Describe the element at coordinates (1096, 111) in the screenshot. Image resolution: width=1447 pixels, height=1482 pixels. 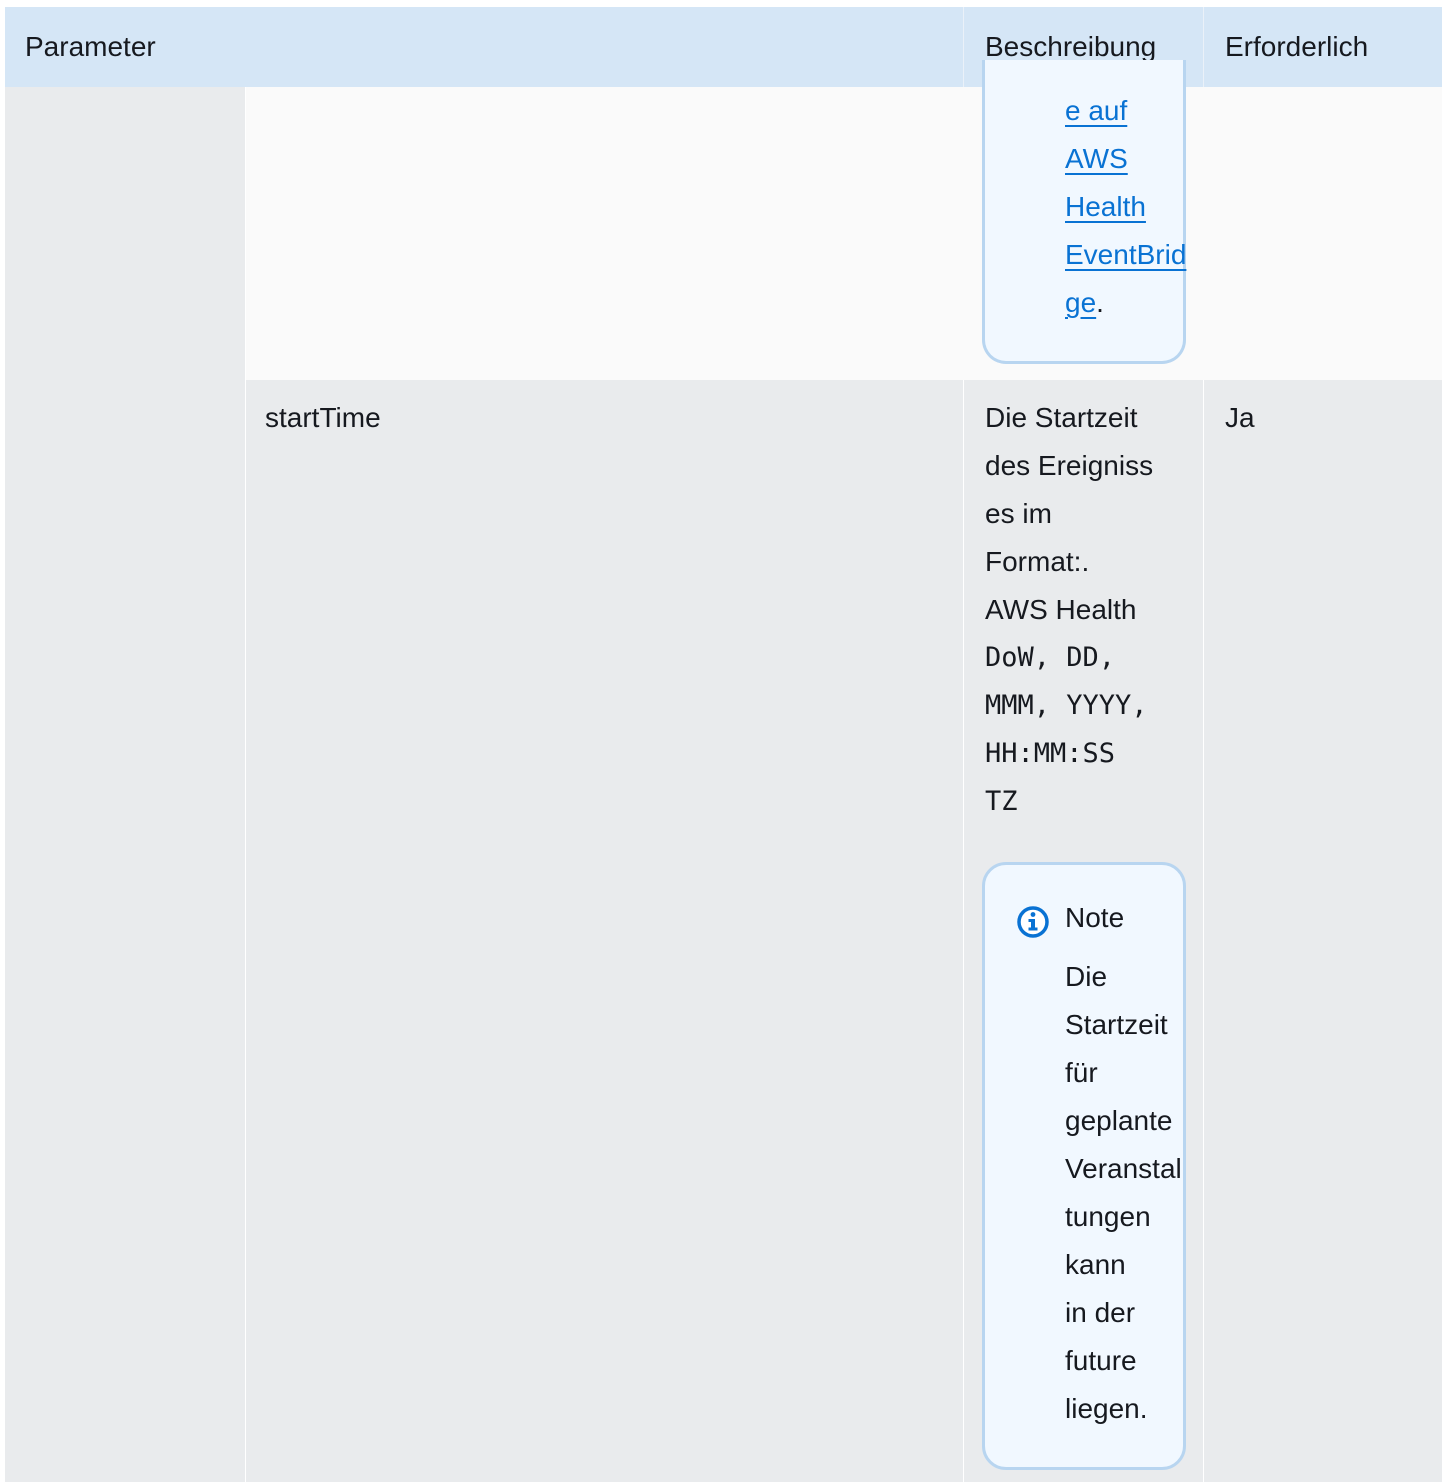
I see `eventbridge-link-line: e auf` at that location.